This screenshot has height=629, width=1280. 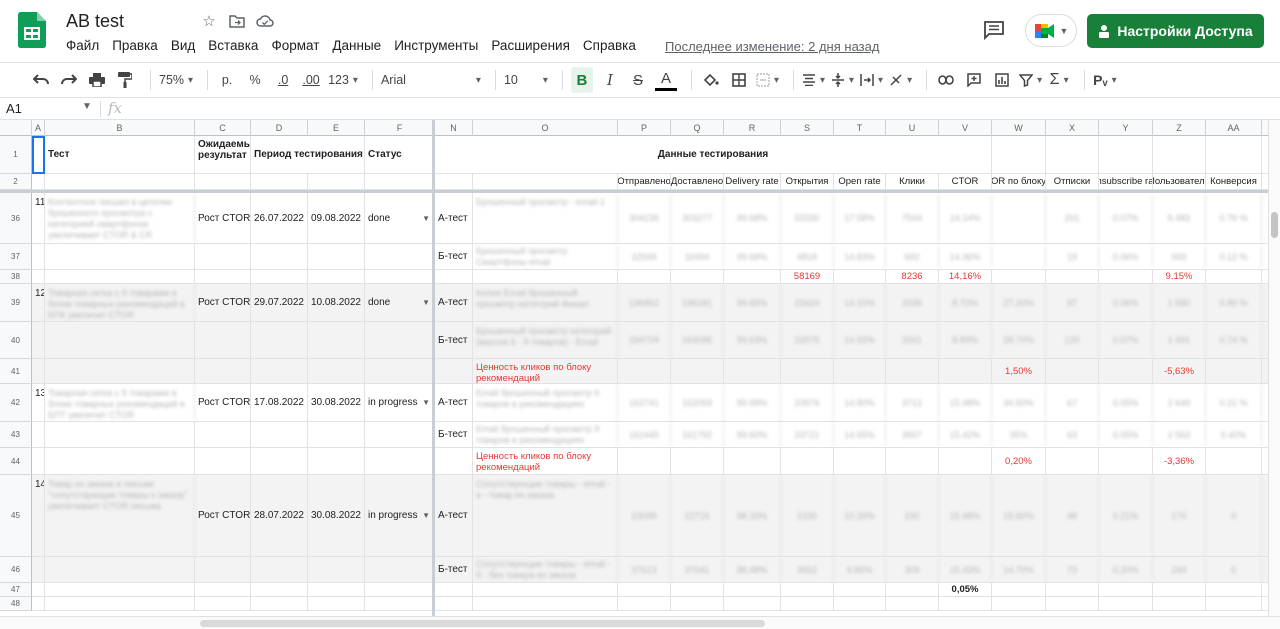 What do you see at coordinates (433, 368) in the screenshot?
I see `frozen-columns-divider` at bounding box center [433, 368].